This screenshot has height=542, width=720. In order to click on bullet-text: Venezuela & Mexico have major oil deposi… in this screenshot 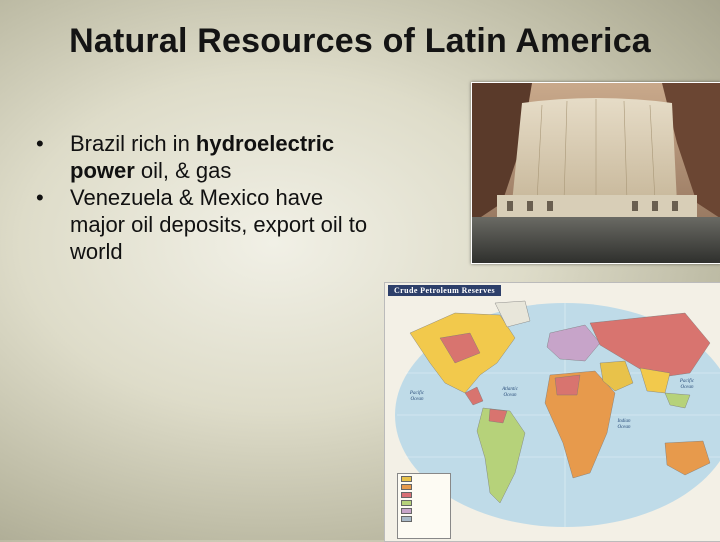, I will do `click(219, 224)`.